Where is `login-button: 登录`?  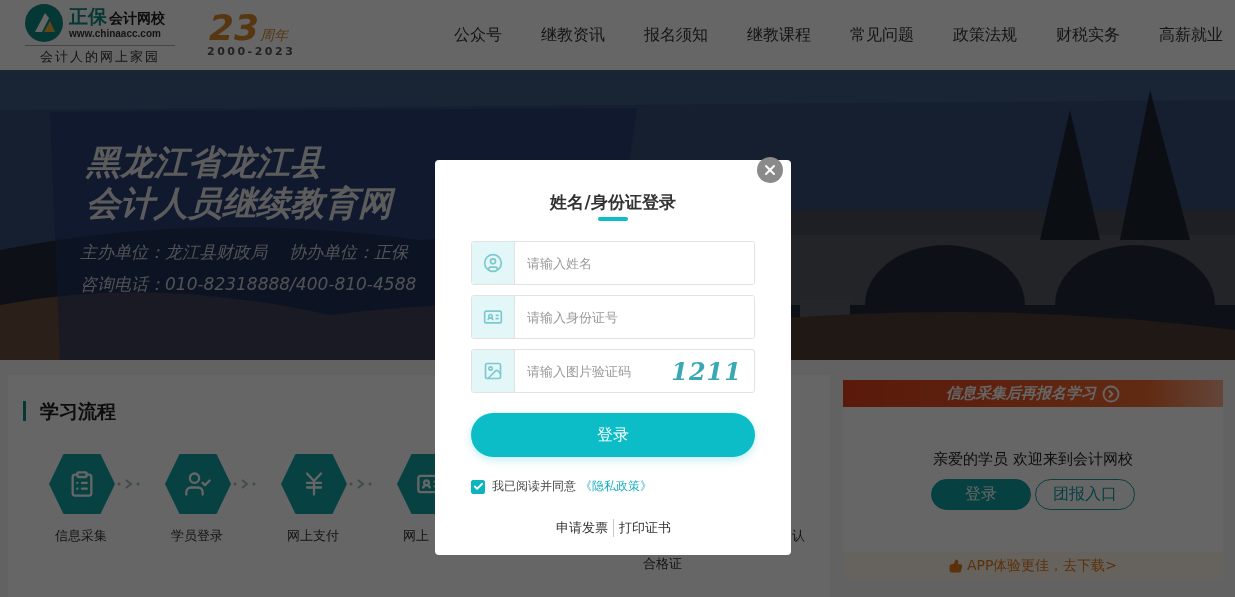 login-button: 登录 is located at coordinates (613, 435).